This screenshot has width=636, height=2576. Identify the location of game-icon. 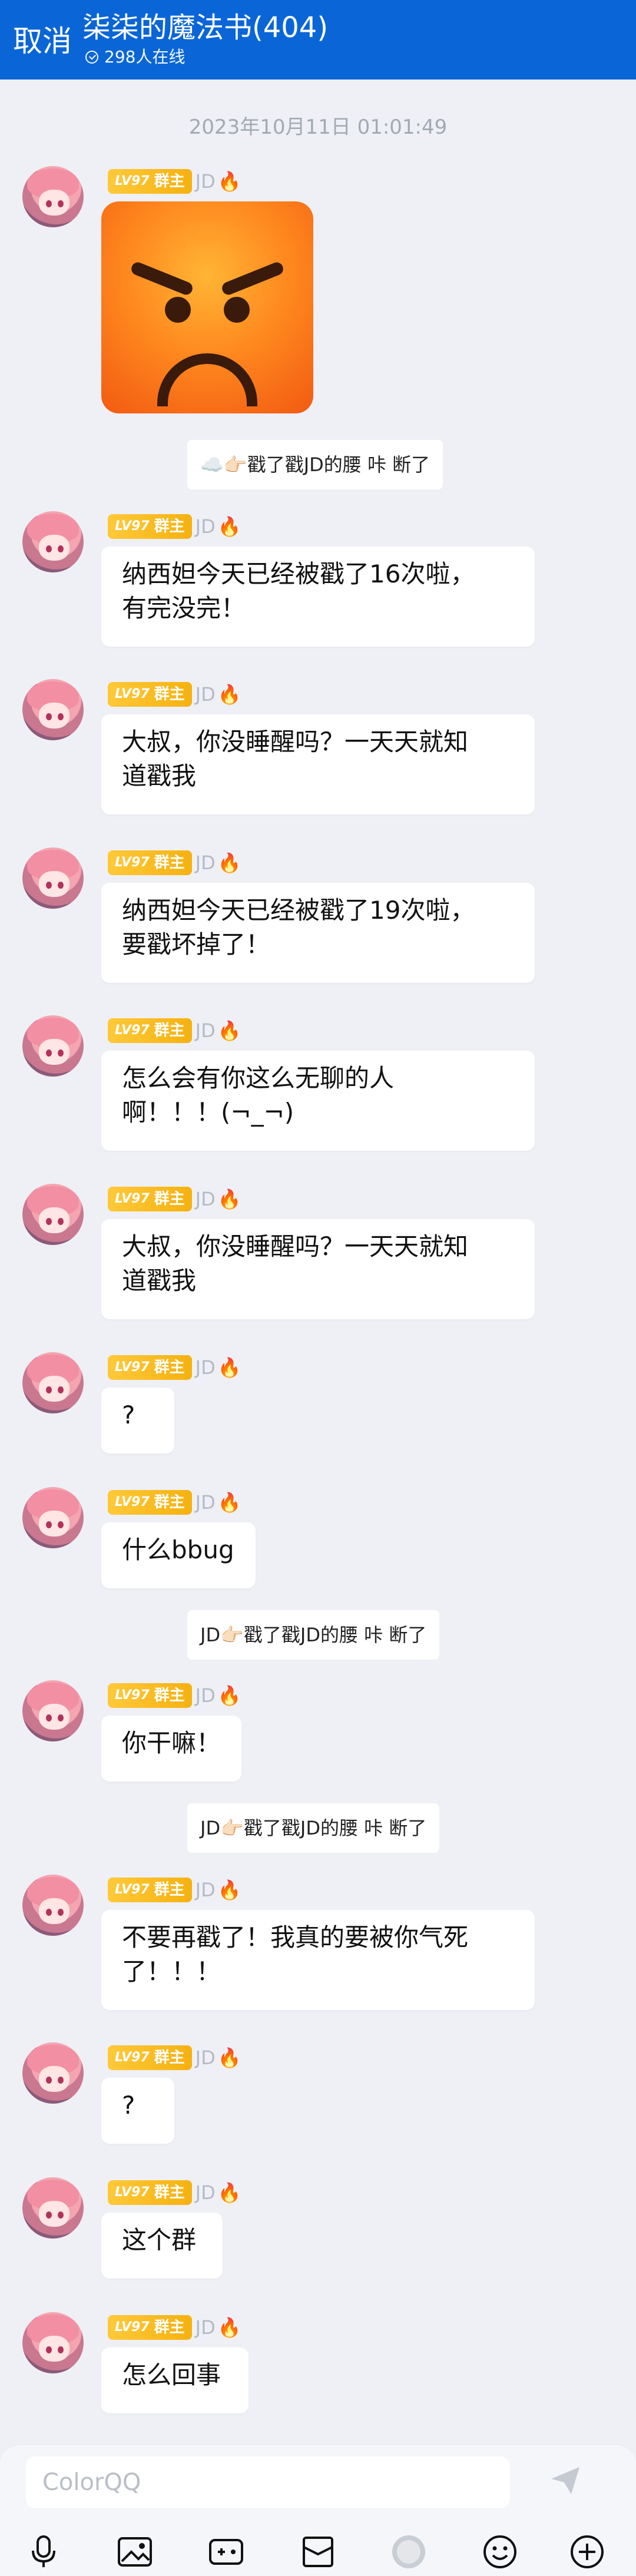
(226, 2552).